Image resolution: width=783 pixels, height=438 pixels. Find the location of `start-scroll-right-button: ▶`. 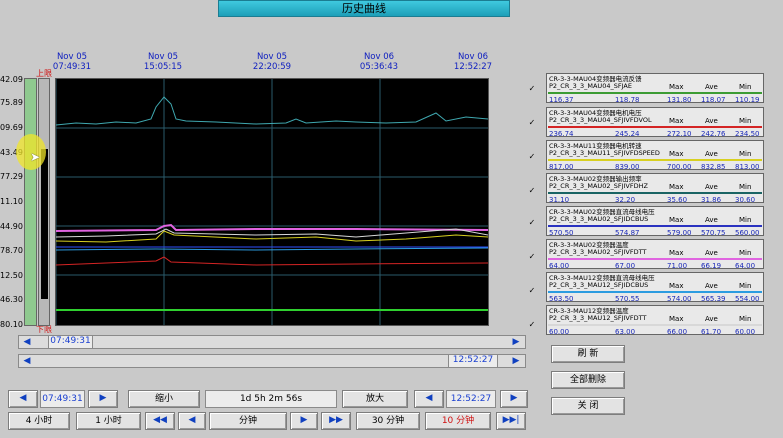

start-scroll-right-button: ▶ is located at coordinates (516, 342).